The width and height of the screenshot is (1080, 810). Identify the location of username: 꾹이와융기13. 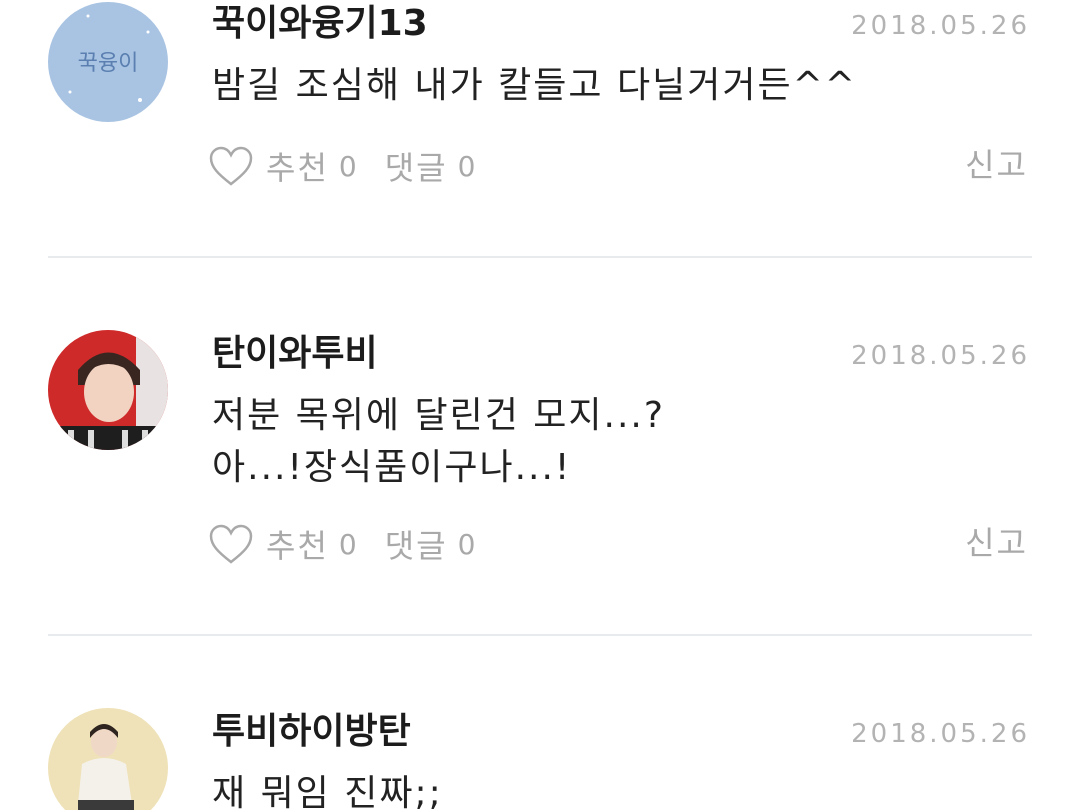
(320, 24).